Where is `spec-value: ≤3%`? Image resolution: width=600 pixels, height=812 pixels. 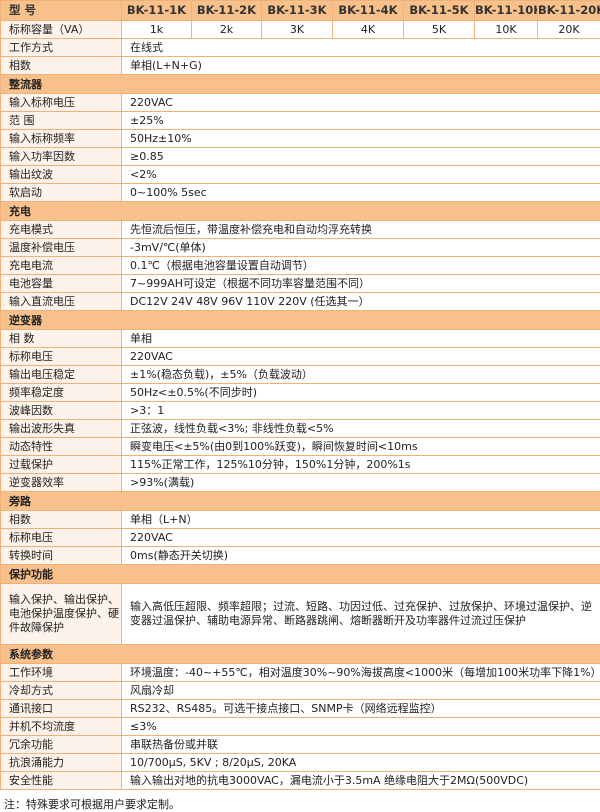 spec-value: ≤3% is located at coordinates (361, 727).